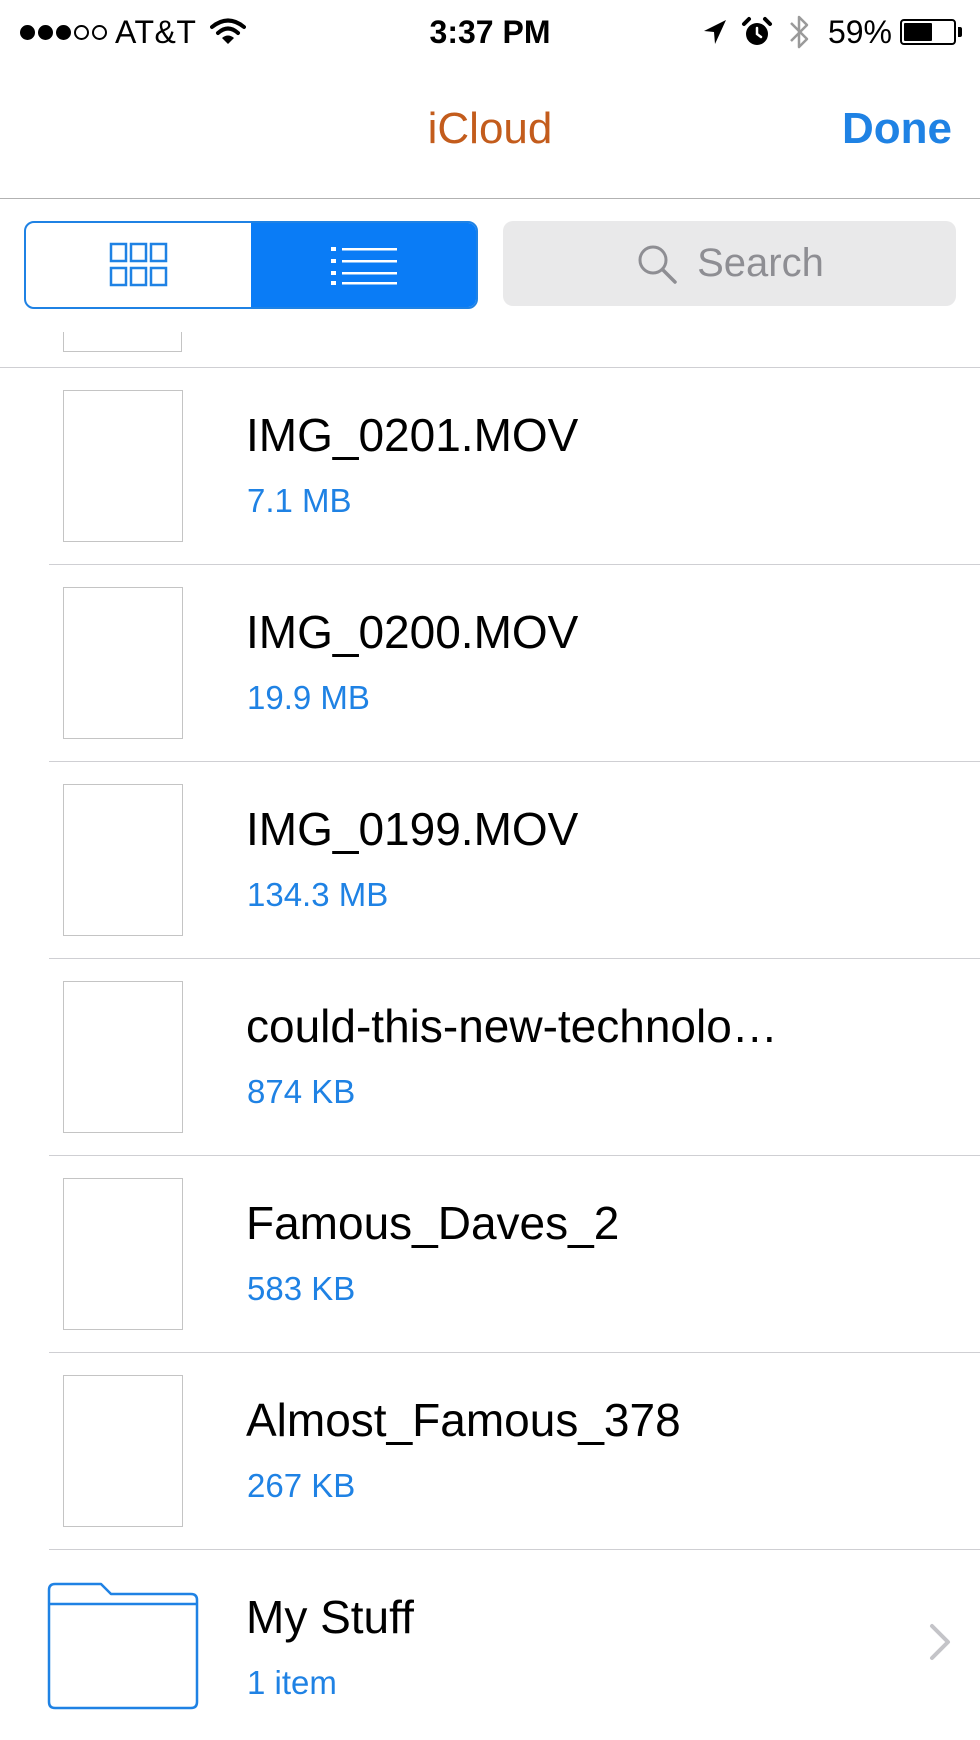  What do you see at coordinates (490, 265) in the screenshot?
I see `toolbar: Search` at bounding box center [490, 265].